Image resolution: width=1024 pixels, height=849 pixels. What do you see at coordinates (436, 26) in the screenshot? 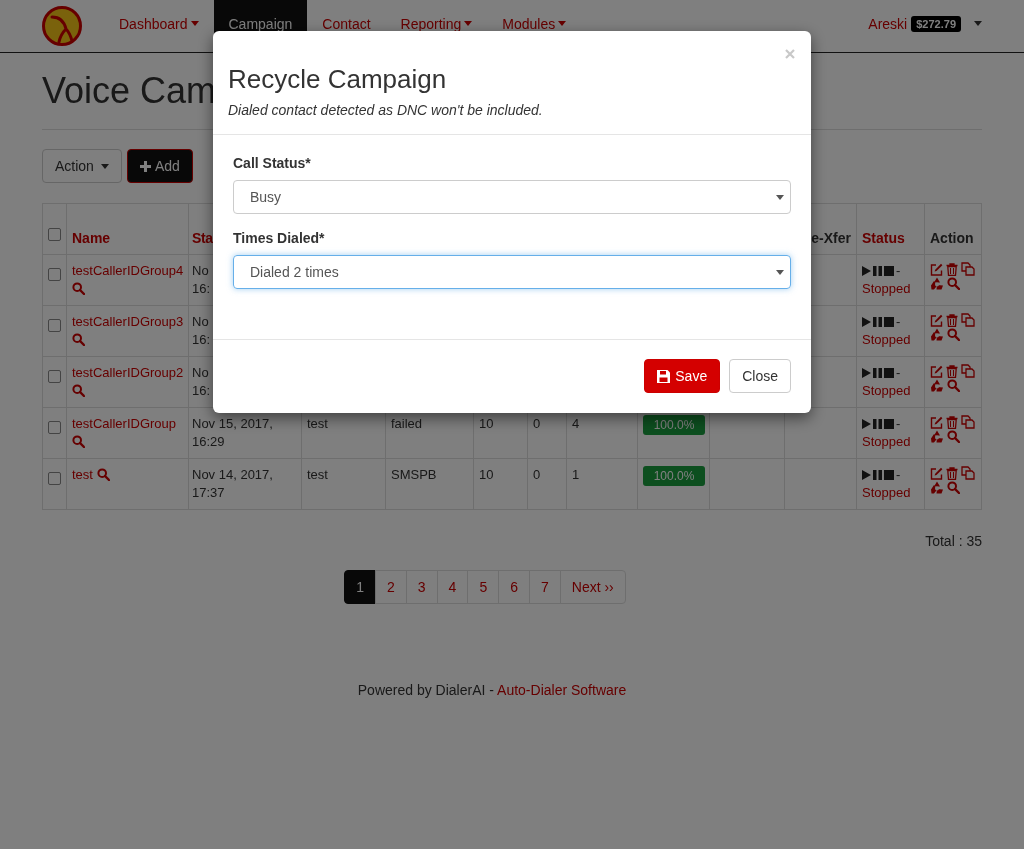
I see `nav-tab: Reporting` at bounding box center [436, 26].